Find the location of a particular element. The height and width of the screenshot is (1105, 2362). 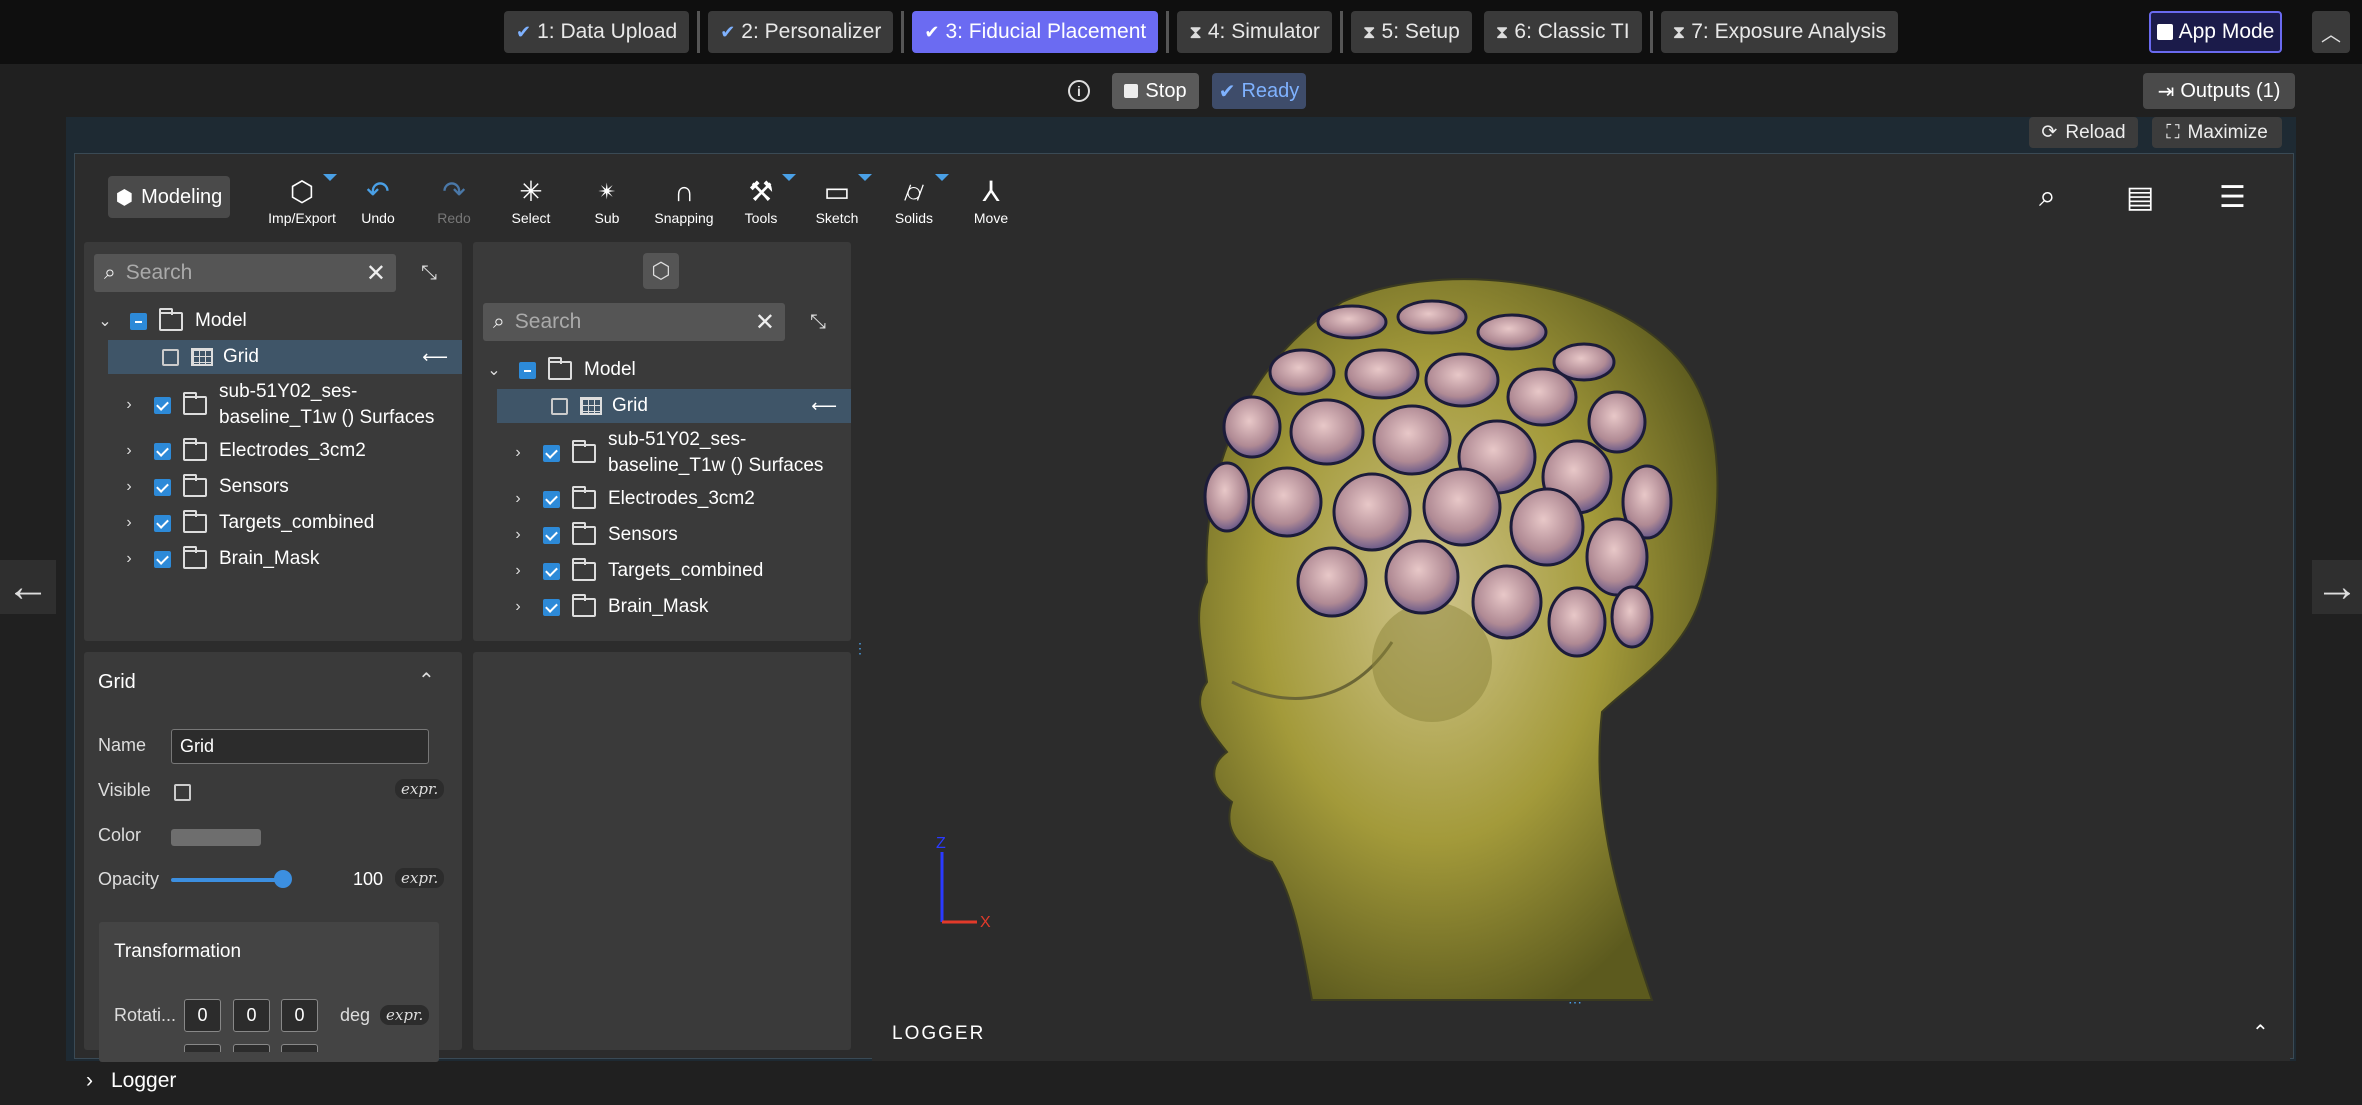

snapping-tool: ∩ Snapping is located at coordinates (684, 200).